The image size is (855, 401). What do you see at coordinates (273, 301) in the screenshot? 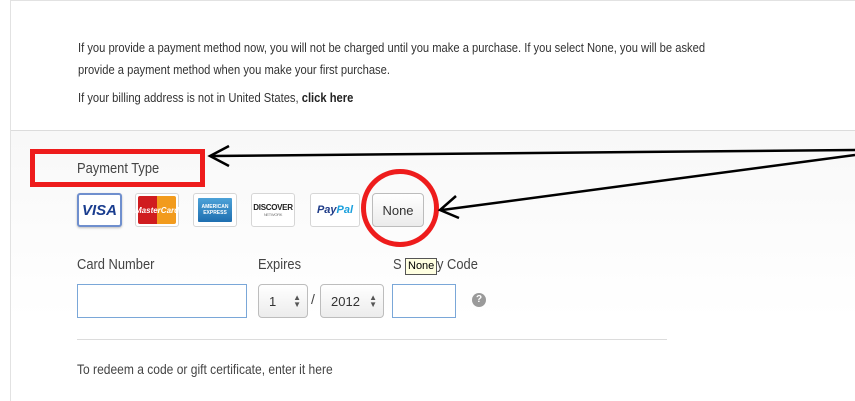
I see `expiry-month-value: 1` at bounding box center [273, 301].